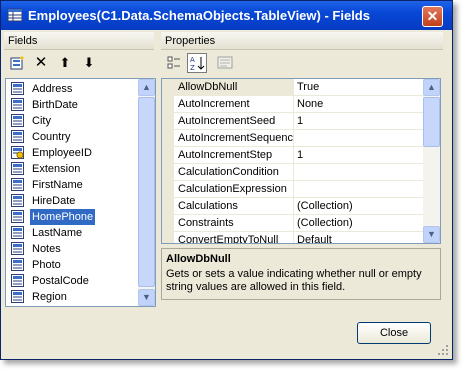 Image resolution: width=463 pixels, height=370 pixels. Describe the element at coordinates (225, 63) in the screenshot. I see `property-pages-icon` at that location.